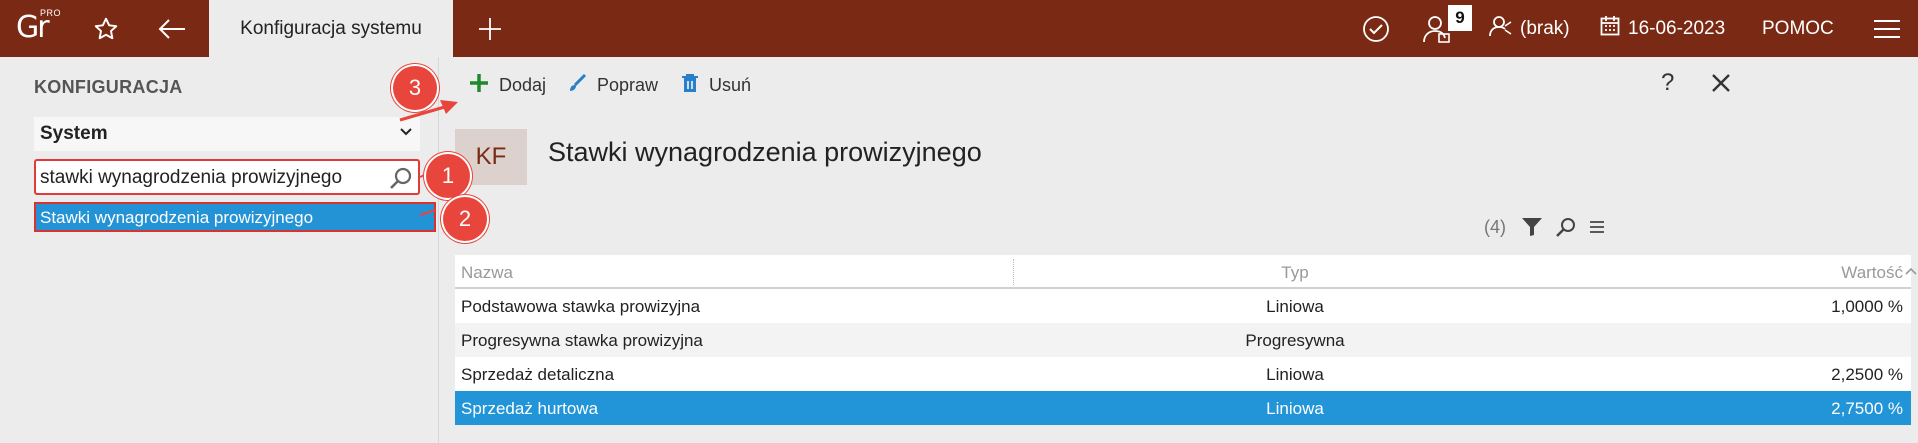 This screenshot has height=443, width=1918. Describe the element at coordinates (690, 85) in the screenshot. I see `trash-icon` at that location.